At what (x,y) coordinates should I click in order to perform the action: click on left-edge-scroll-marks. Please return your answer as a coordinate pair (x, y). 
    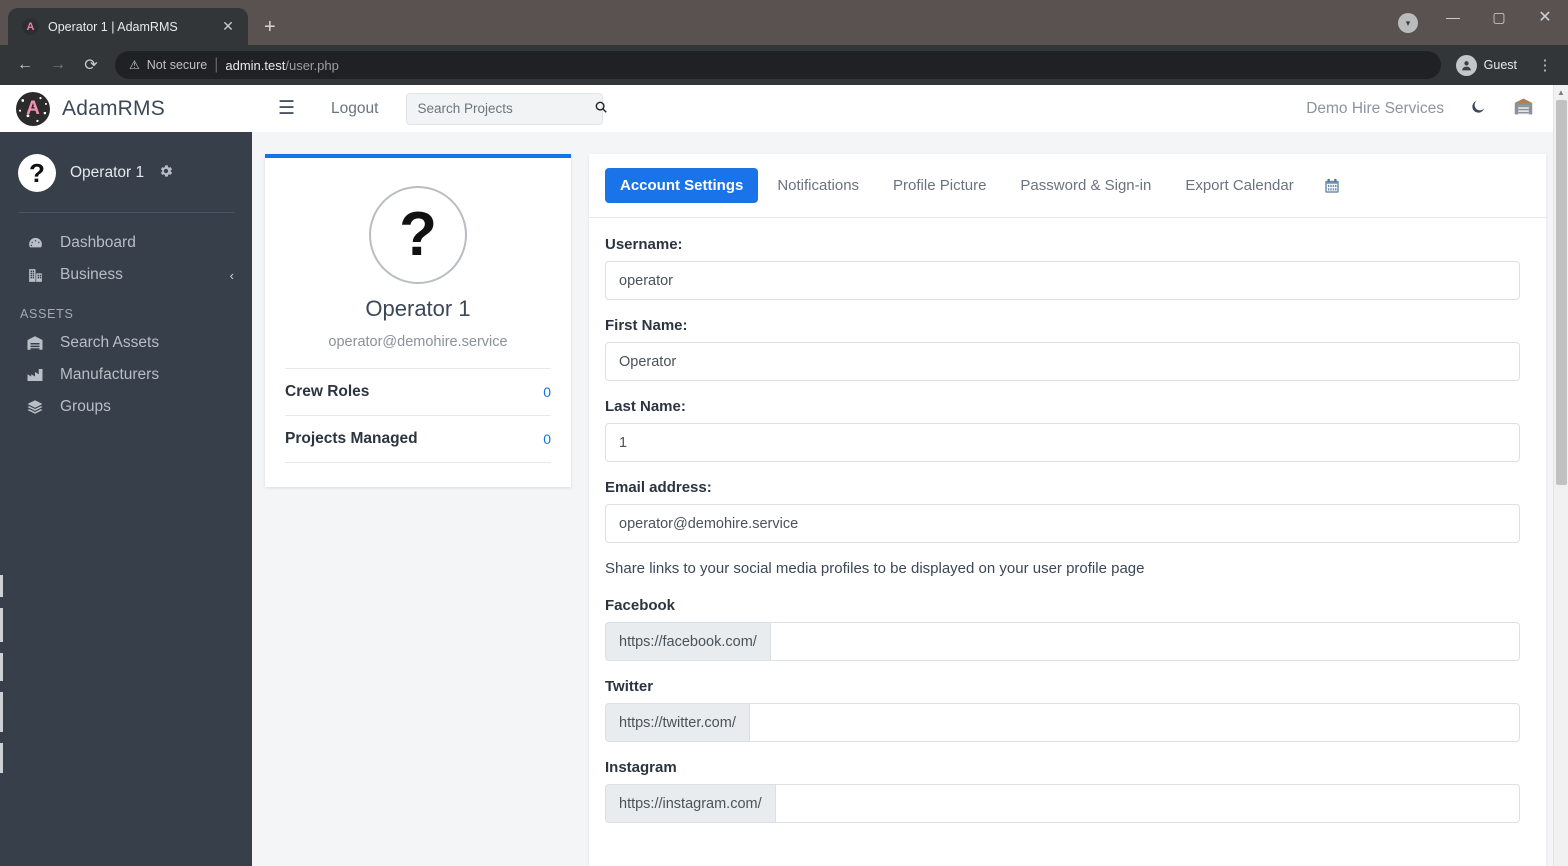
    Looking at the image, I should click on (1, 679).